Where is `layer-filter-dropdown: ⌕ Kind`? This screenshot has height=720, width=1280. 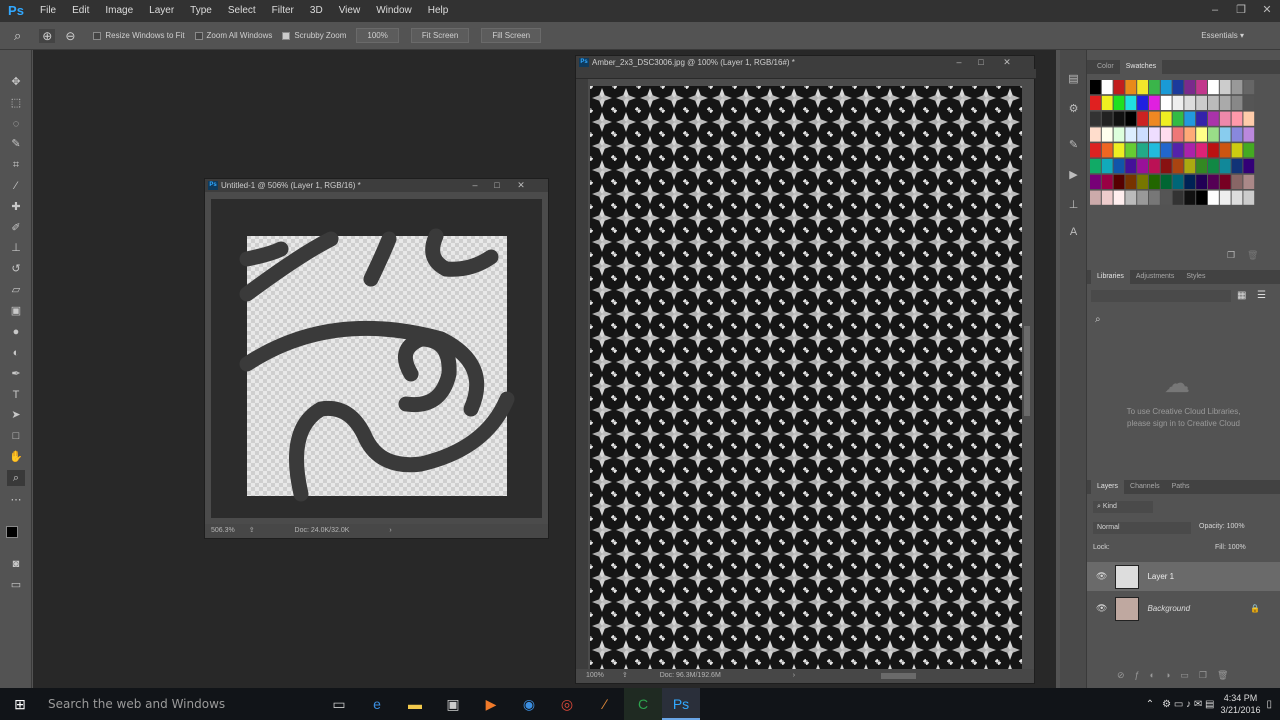 layer-filter-dropdown: ⌕ Kind is located at coordinates (1123, 507).